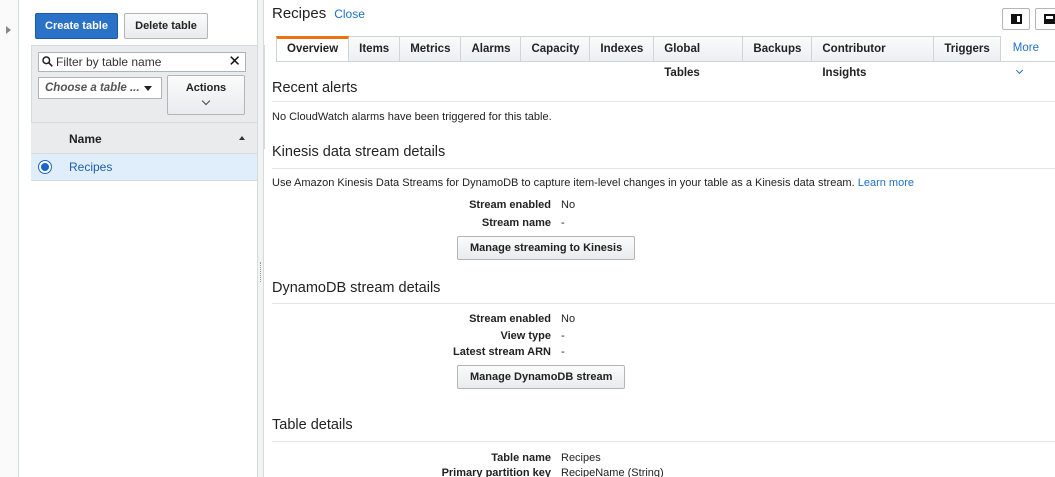 The width and height of the screenshot is (1055, 477). Describe the element at coordinates (612, 472) in the screenshot. I see `field-value: RecipeName (String)` at that location.